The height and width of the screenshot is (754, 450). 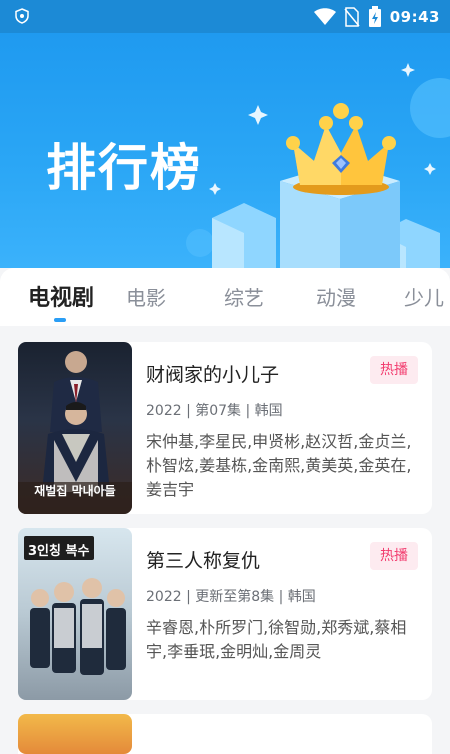 I want to click on list-item, so click(x=225, y=734).